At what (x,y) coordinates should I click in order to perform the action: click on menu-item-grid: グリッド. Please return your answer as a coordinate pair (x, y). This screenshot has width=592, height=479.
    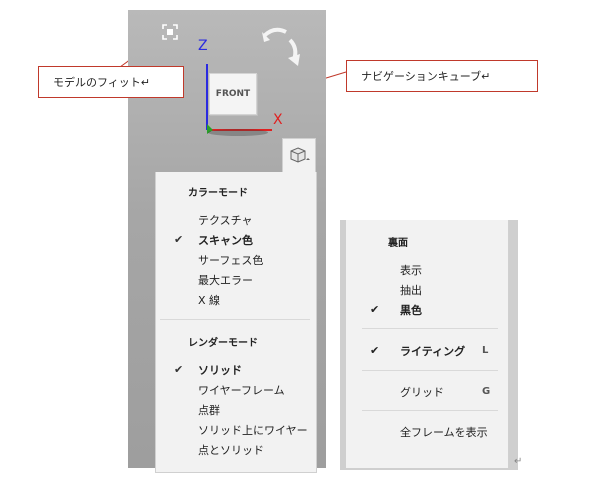
    Looking at the image, I should click on (422, 392).